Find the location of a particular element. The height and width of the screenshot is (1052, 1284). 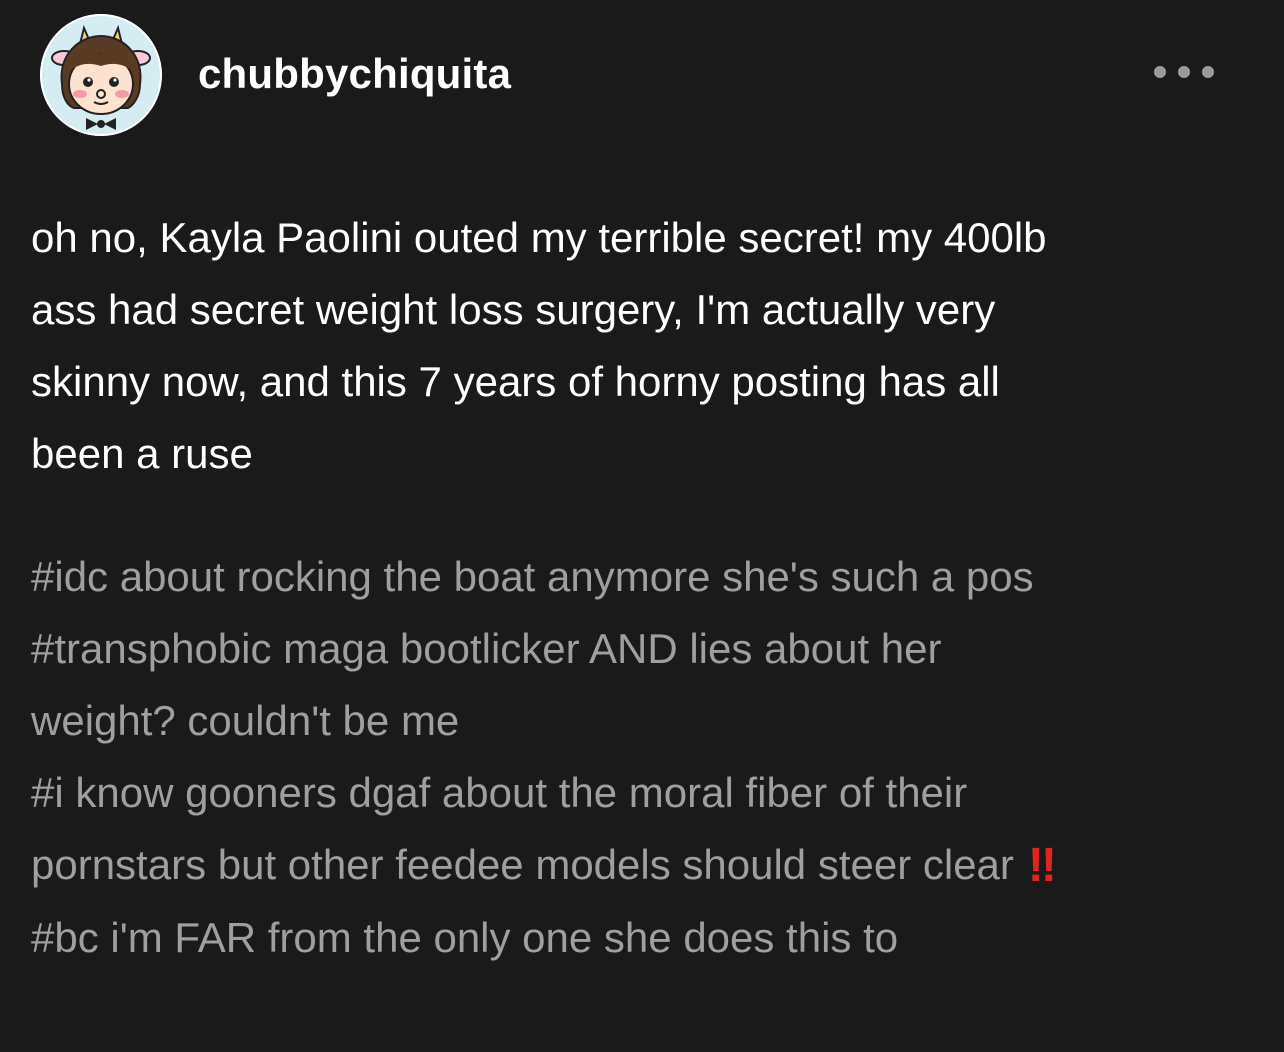

post-header: chubbychiquita is located at coordinates (642, 75).